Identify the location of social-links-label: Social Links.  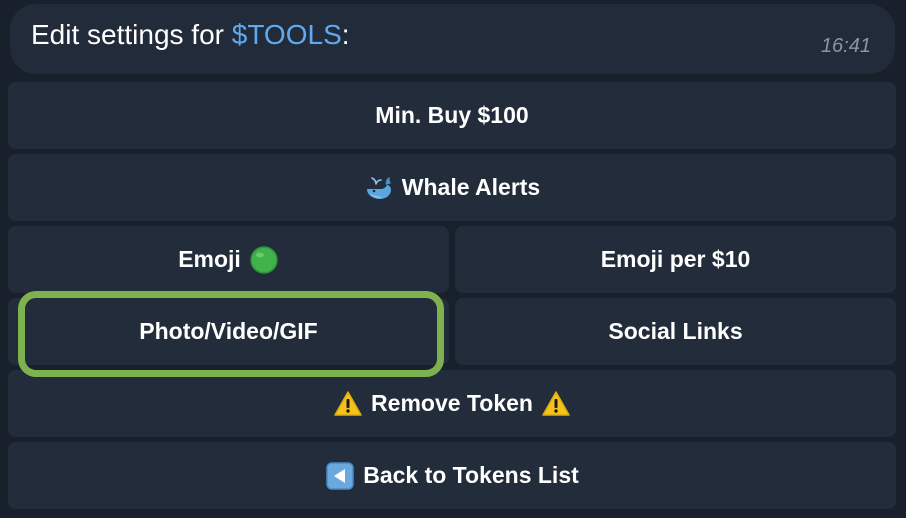
(675, 331).